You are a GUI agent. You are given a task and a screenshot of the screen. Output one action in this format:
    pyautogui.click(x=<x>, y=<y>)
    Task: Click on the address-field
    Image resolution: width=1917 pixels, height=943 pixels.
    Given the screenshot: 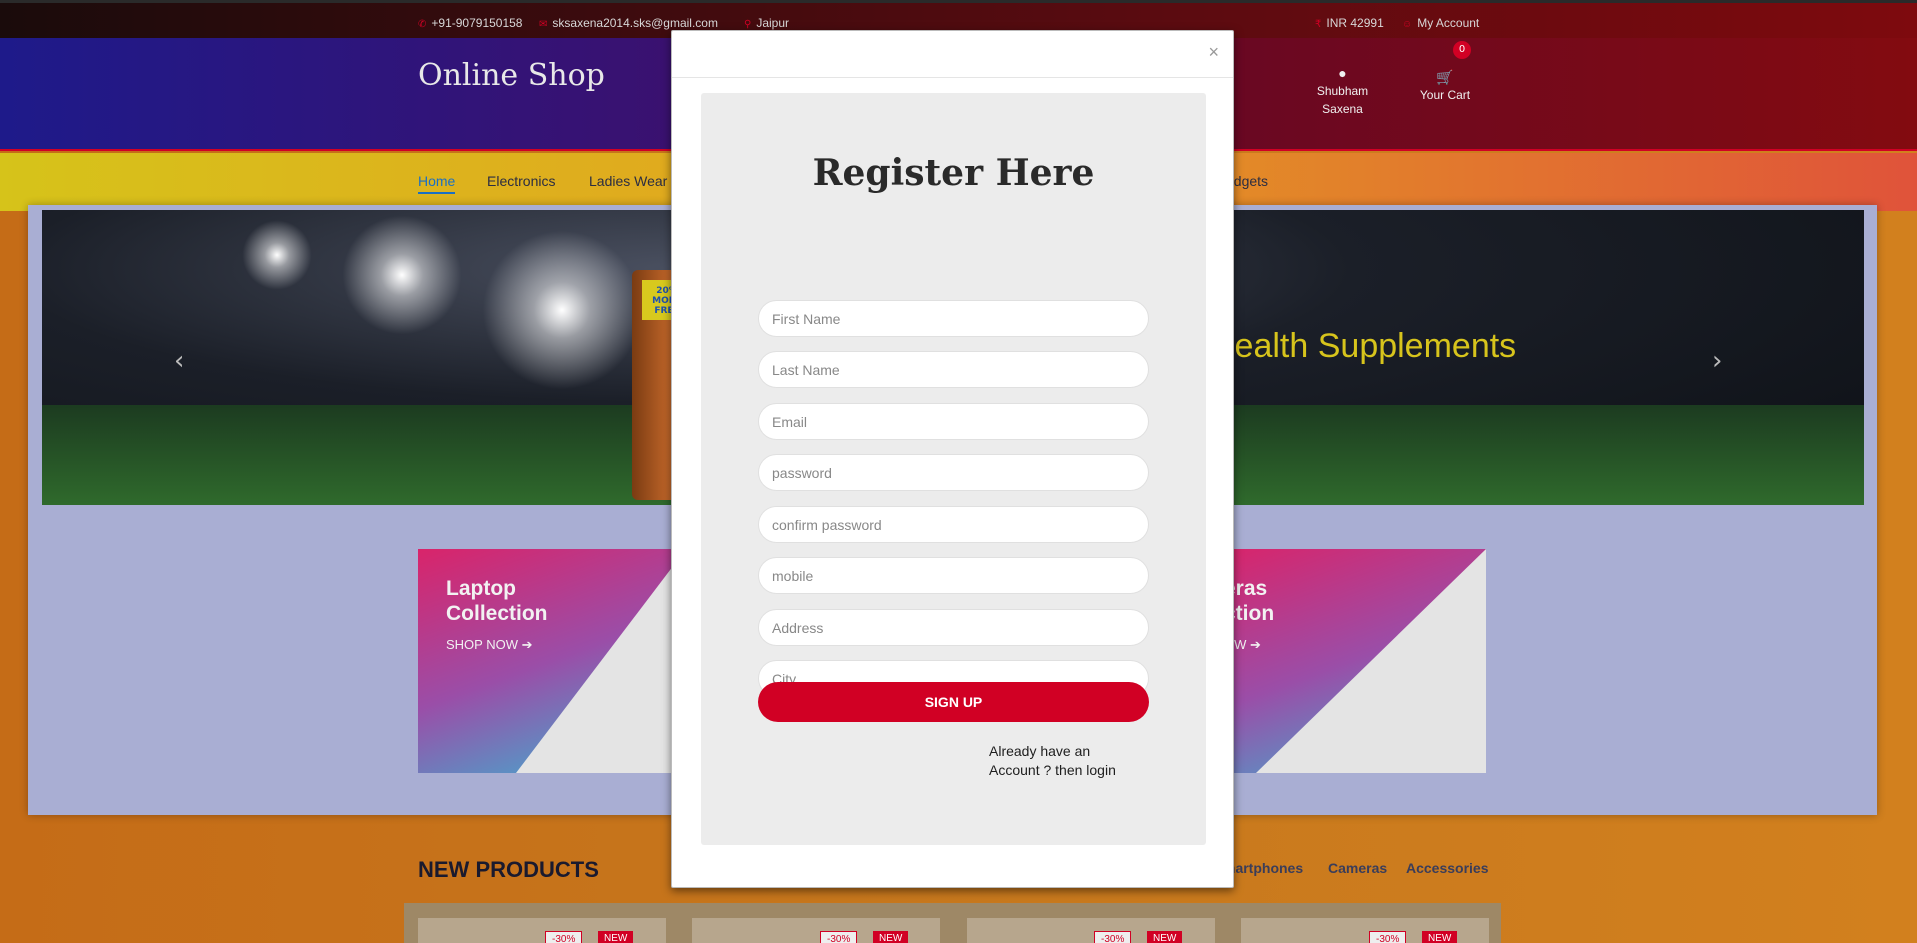 What is the action you would take?
    pyautogui.click(x=953, y=627)
    